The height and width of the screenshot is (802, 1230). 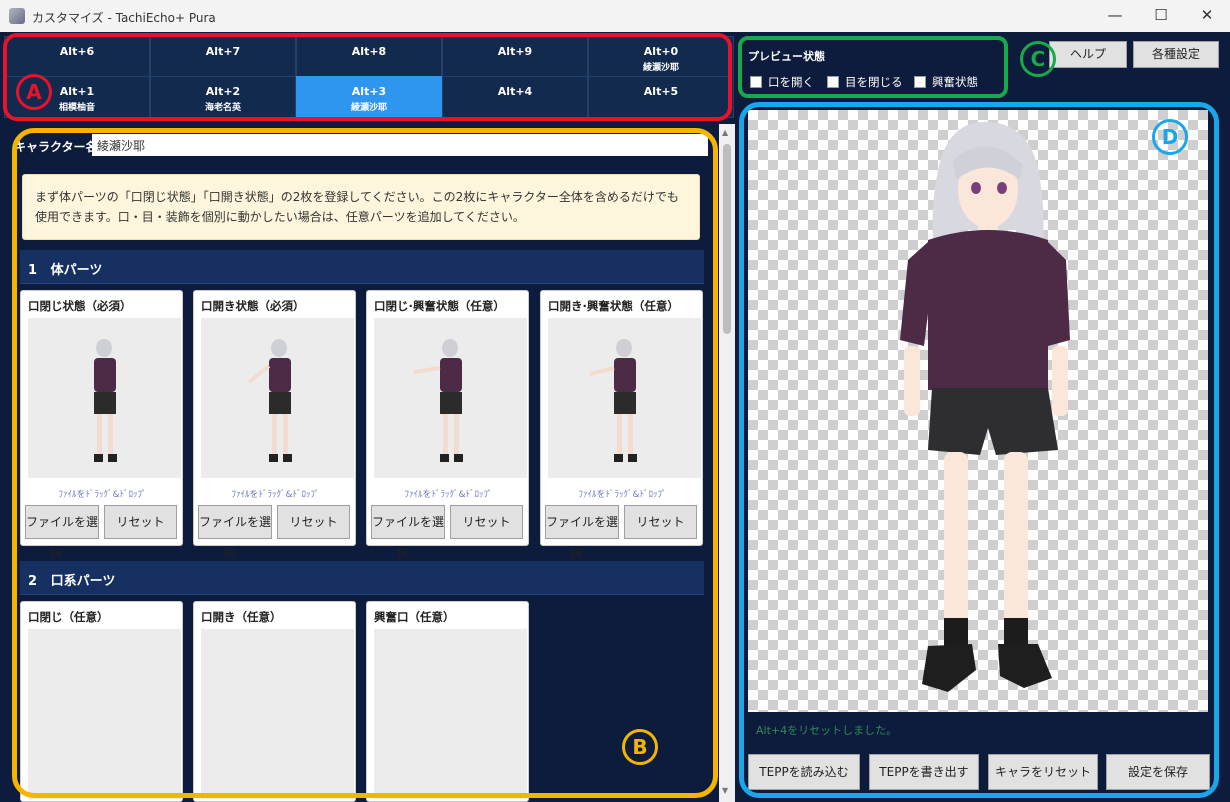 I want to click on window-title: カスタマイズ - TachiEcho+ Pura, so click(x=124, y=18).